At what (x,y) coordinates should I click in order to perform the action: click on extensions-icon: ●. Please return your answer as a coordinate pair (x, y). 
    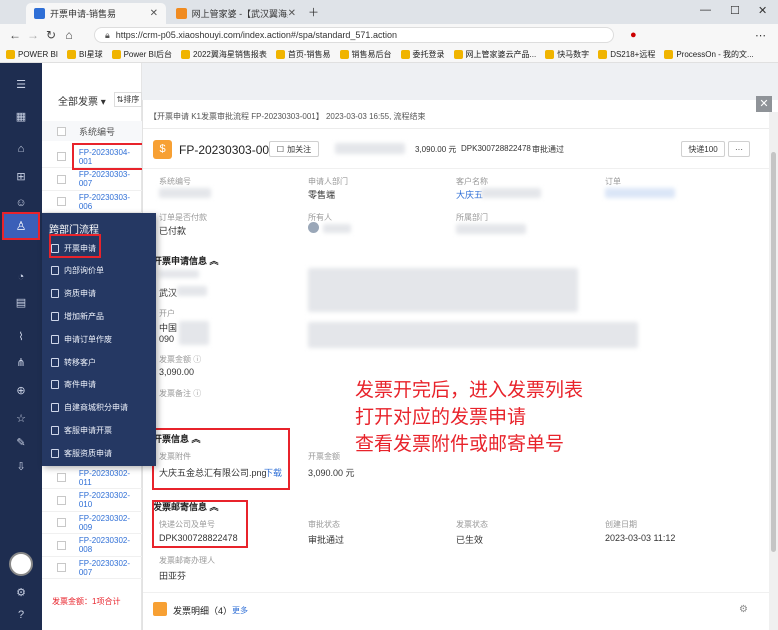
    Looking at the image, I should click on (633, 35).